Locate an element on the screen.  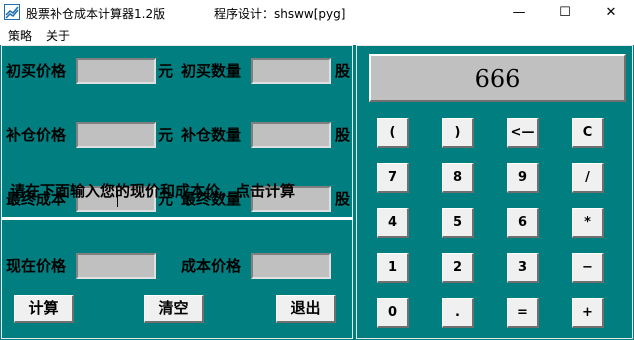
add-qty-label: 补仓数量 is located at coordinates (211, 135).